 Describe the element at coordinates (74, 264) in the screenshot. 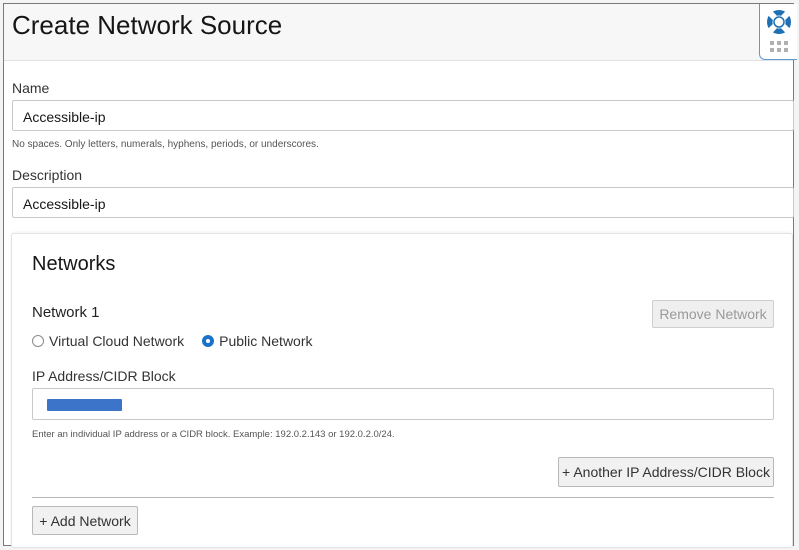

I see `networks-title: Networks` at that location.